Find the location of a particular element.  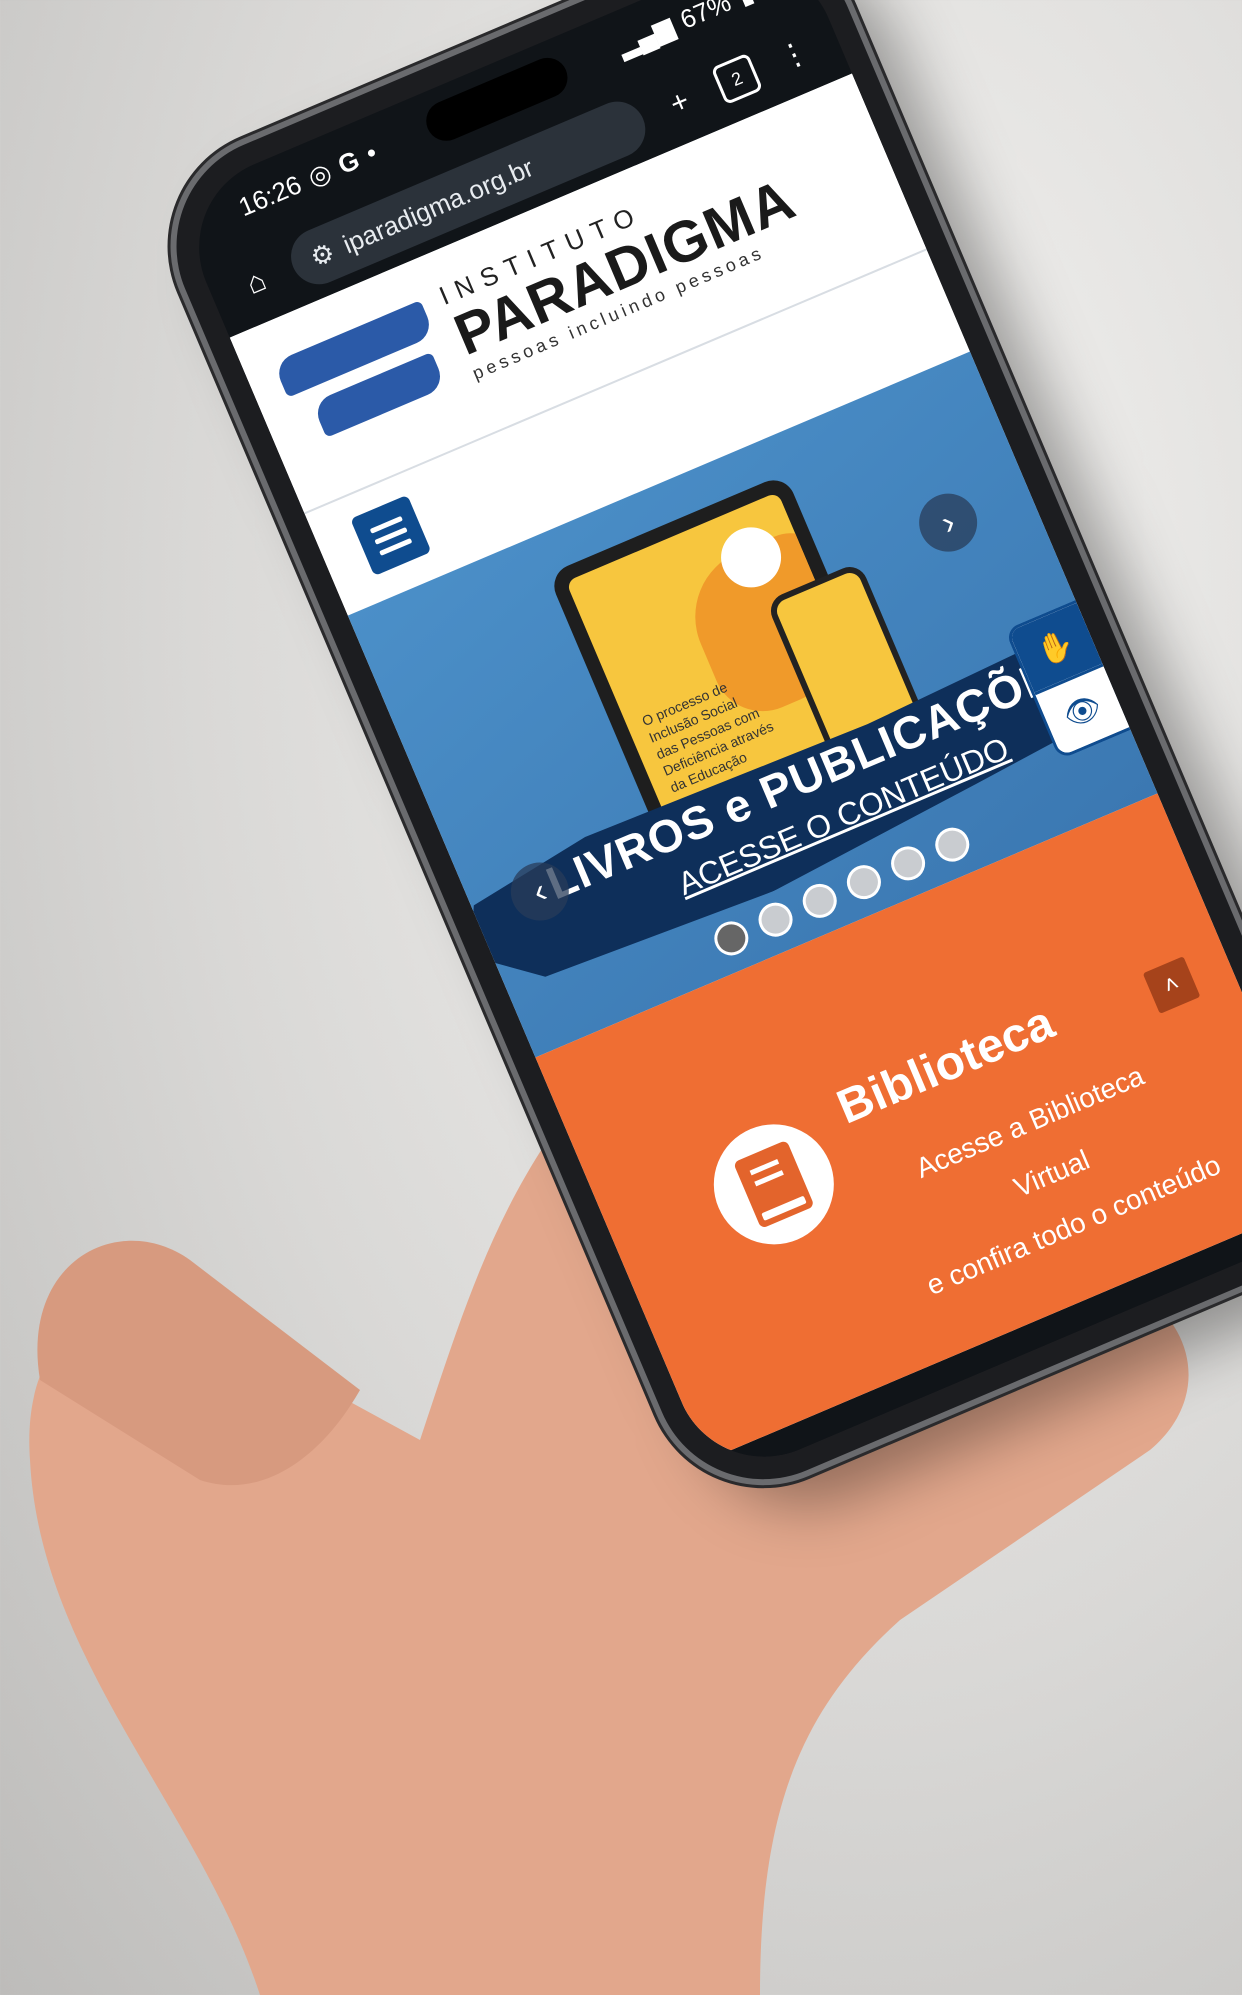

google-icon: G is located at coordinates (348, 162).